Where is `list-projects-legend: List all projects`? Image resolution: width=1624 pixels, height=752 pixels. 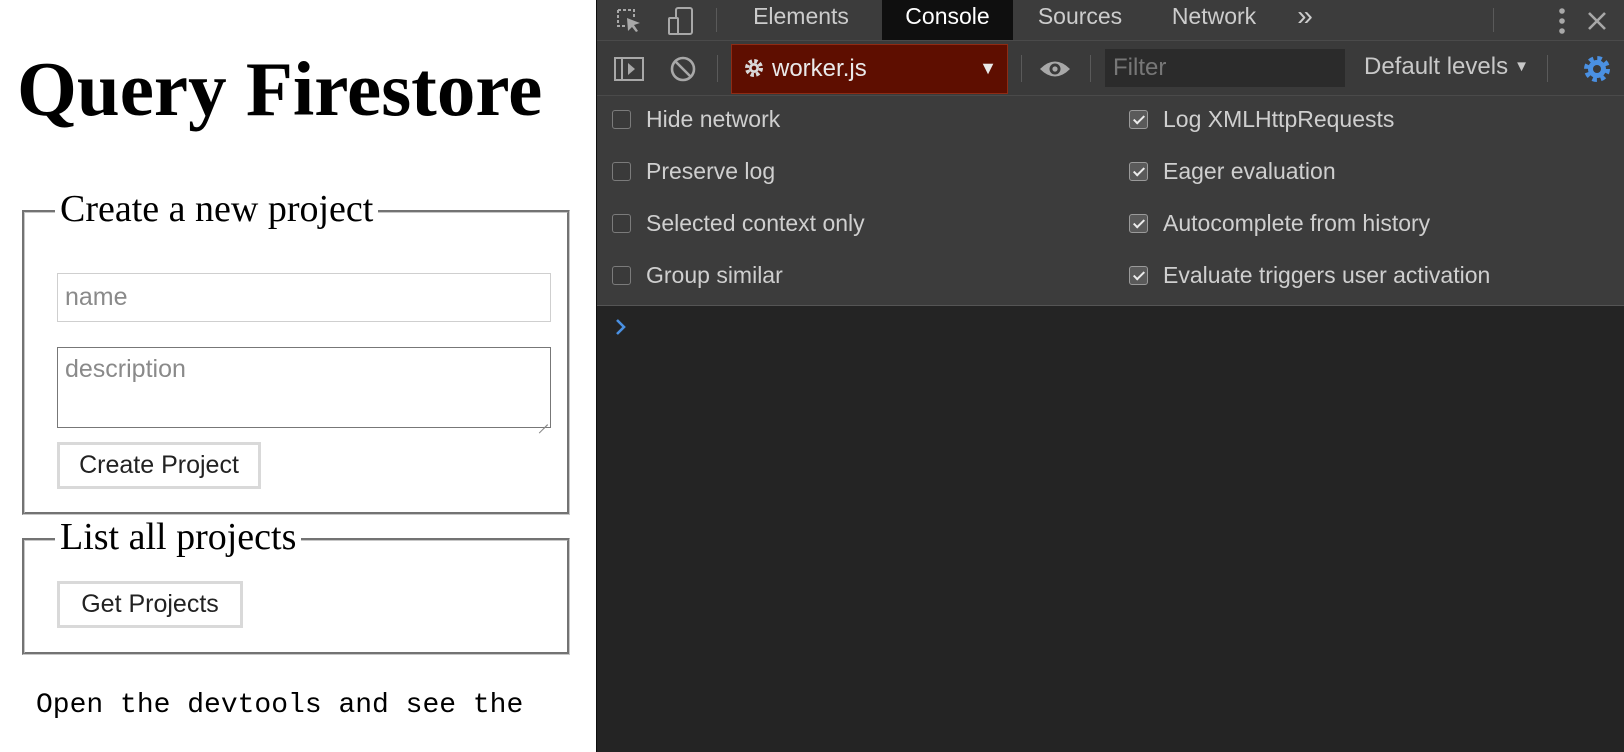
list-projects-legend: List all projects is located at coordinates (178, 537).